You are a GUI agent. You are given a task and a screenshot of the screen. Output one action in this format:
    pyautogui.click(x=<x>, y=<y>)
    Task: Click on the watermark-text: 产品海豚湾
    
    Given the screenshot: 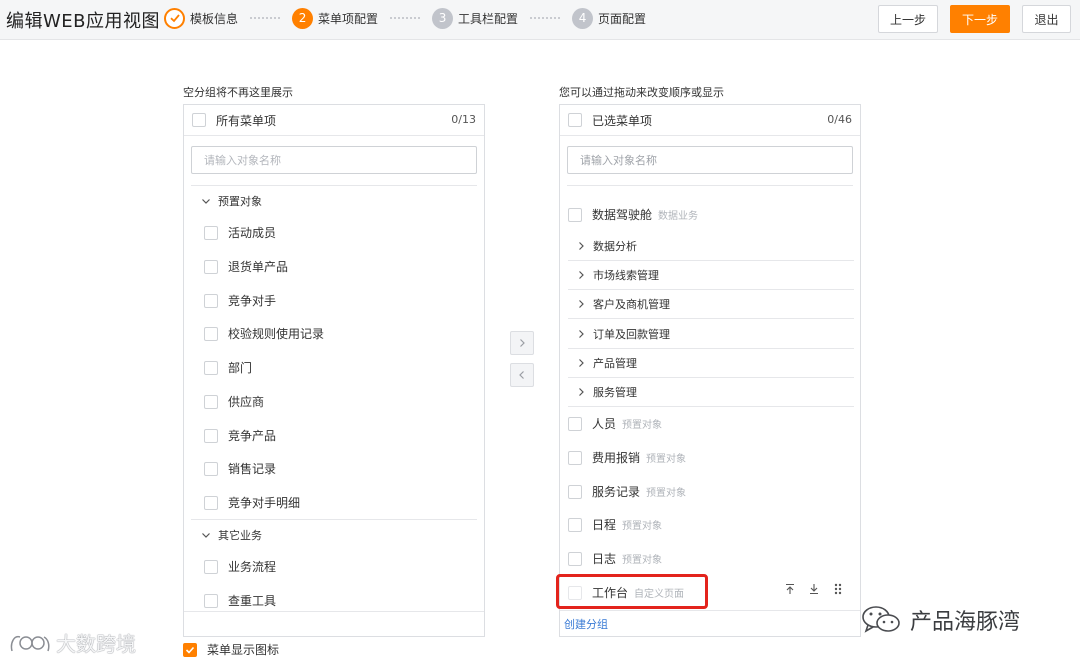 What is the action you would take?
    pyautogui.click(x=965, y=622)
    